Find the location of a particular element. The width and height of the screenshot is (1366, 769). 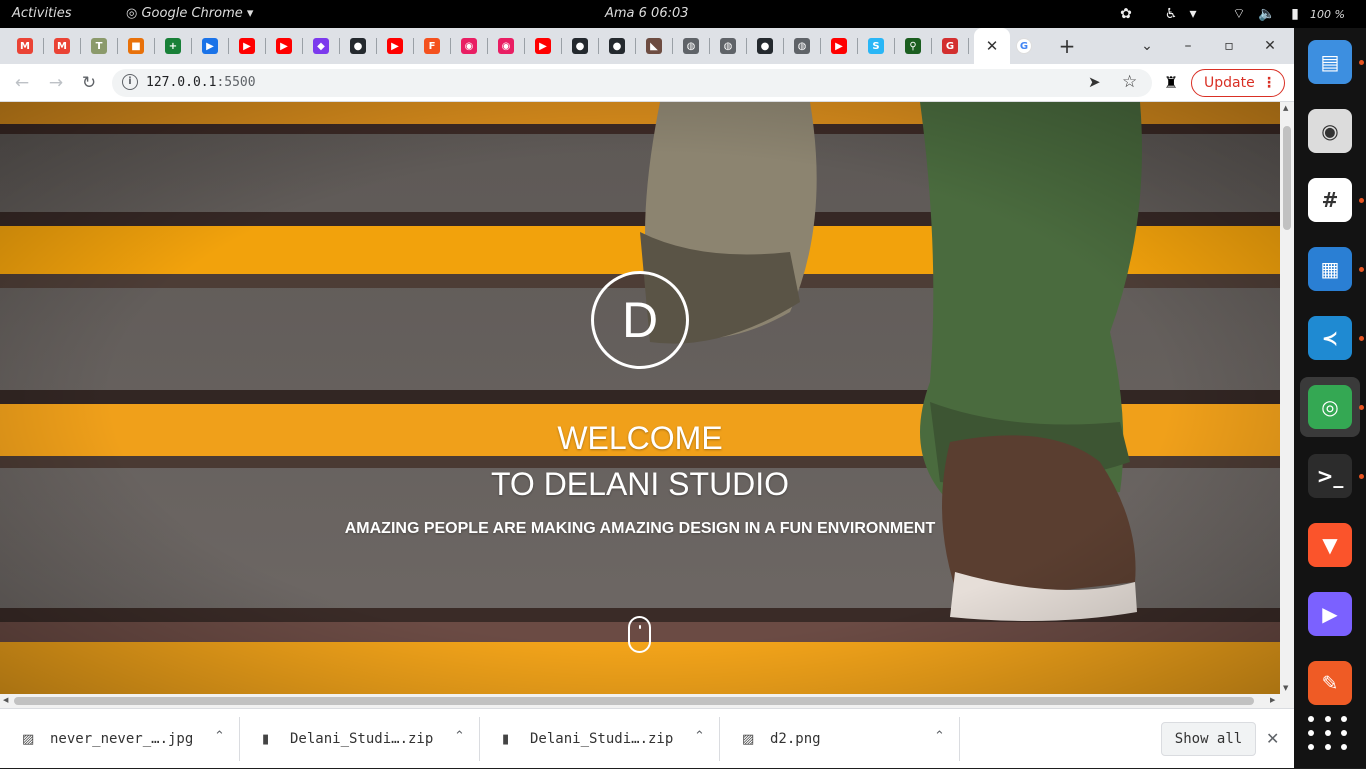

zip-file-icon: ▮ is located at coordinates (506, 739).